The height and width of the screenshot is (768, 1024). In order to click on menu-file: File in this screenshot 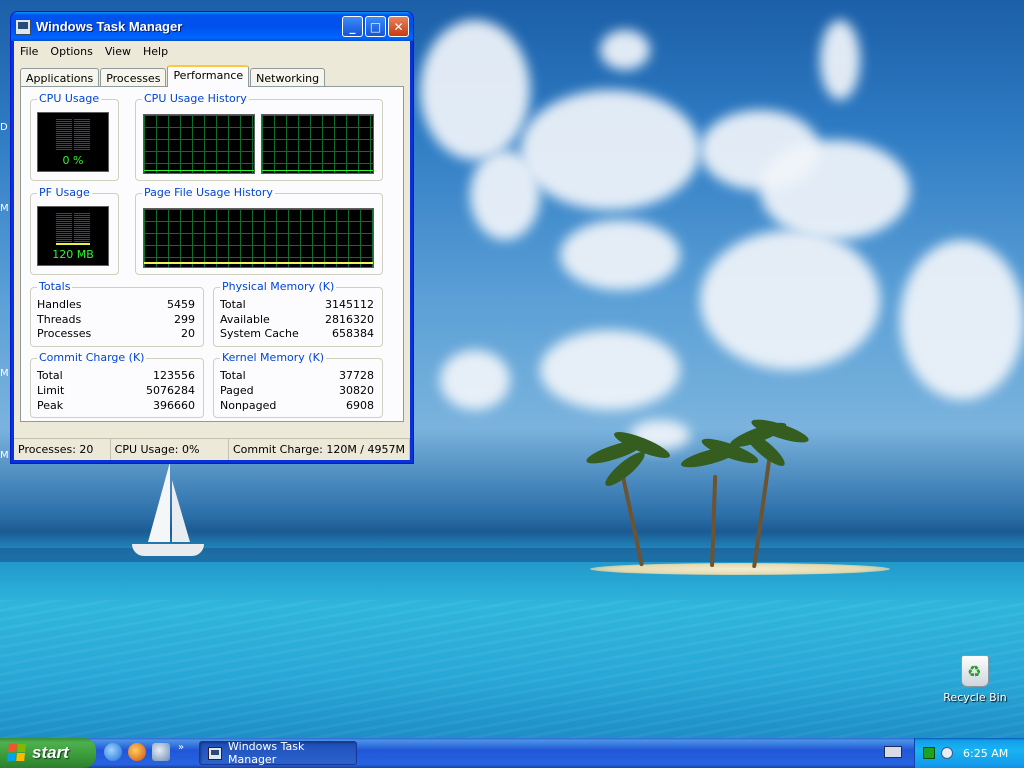, I will do `click(29, 51)`.